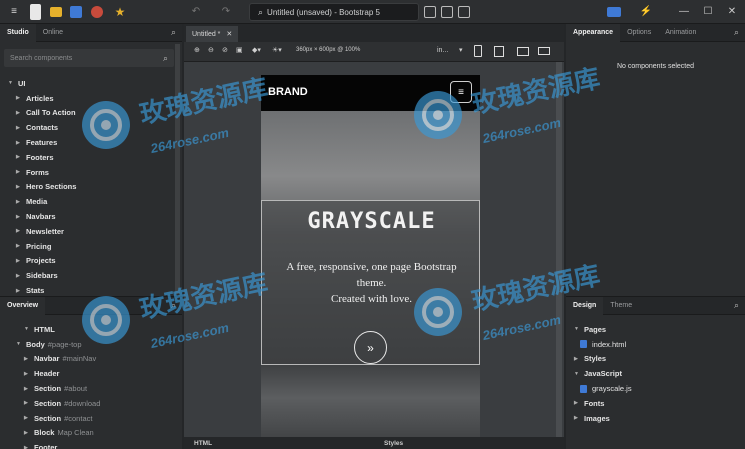 This screenshot has width=745, height=449. What do you see at coordinates (14, 12) in the screenshot?
I see `menu-icon: ≡` at bounding box center [14, 12].